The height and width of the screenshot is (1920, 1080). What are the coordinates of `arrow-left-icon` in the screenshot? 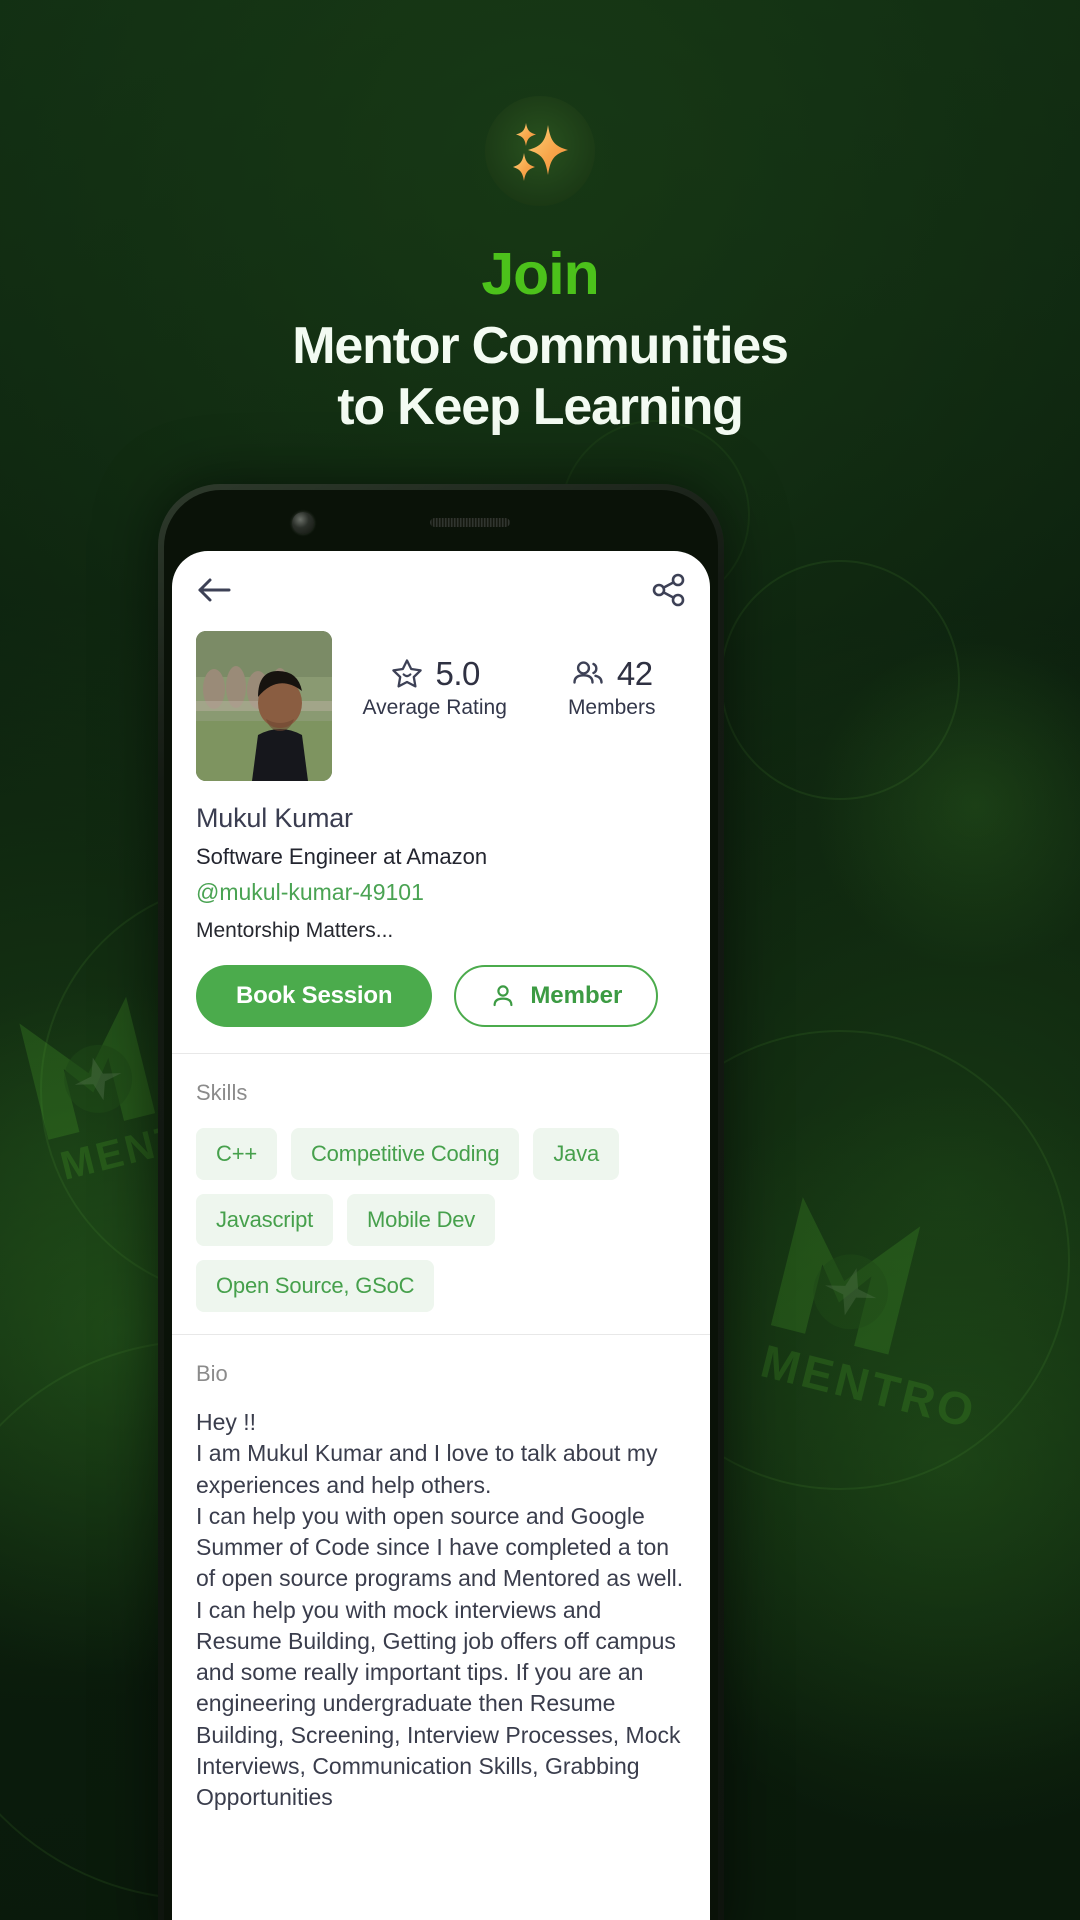 It's located at (214, 590).